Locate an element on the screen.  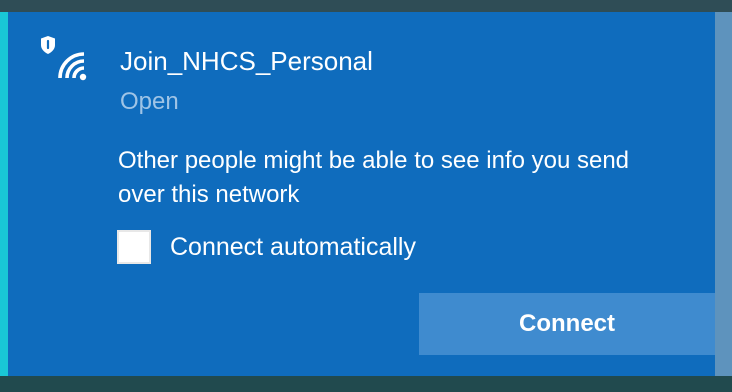
connect-automatically-label: Connect automatically is located at coordinates (293, 247).